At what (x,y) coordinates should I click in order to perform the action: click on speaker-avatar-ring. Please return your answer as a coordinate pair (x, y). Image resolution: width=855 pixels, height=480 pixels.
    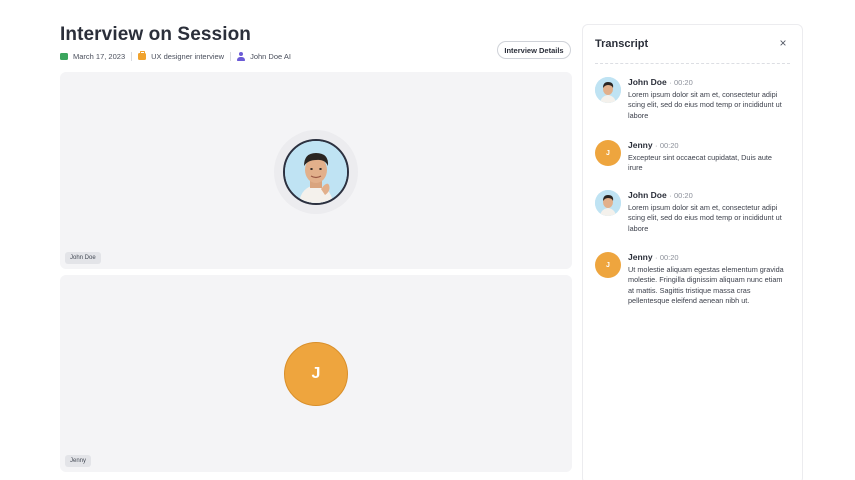
    Looking at the image, I should click on (316, 172).